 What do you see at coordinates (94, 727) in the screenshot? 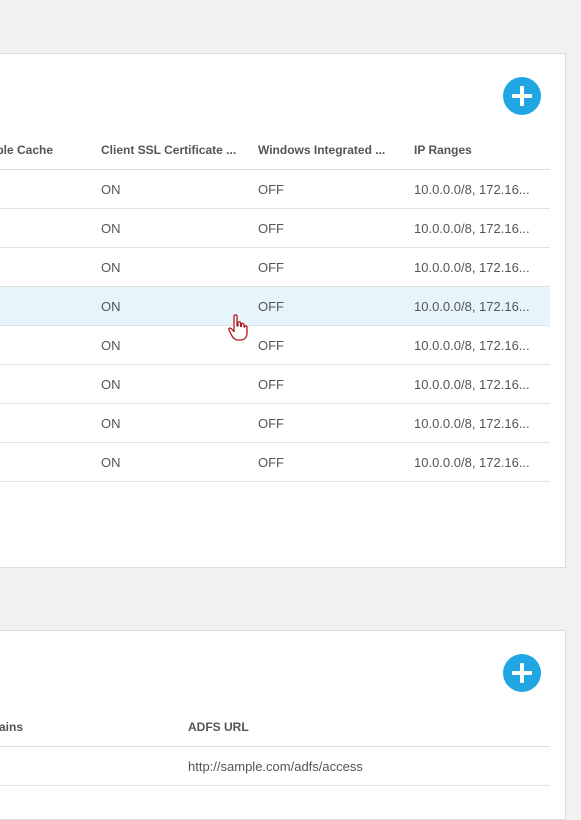
I see `column-header-domains: omains` at bounding box center [94, 727].